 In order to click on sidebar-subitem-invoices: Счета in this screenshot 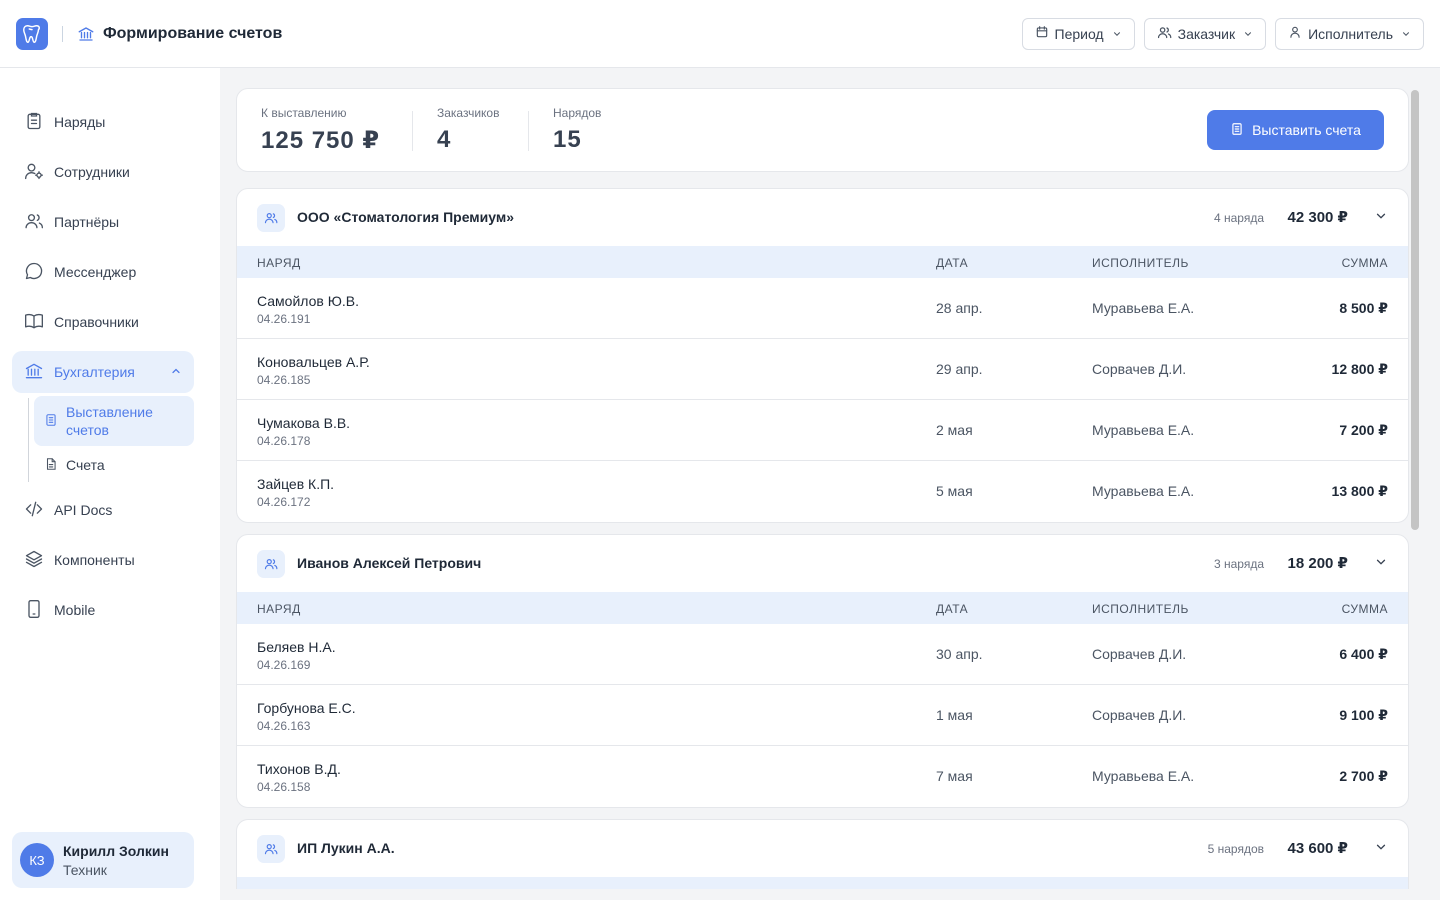, I will do `click(114, 465)`.